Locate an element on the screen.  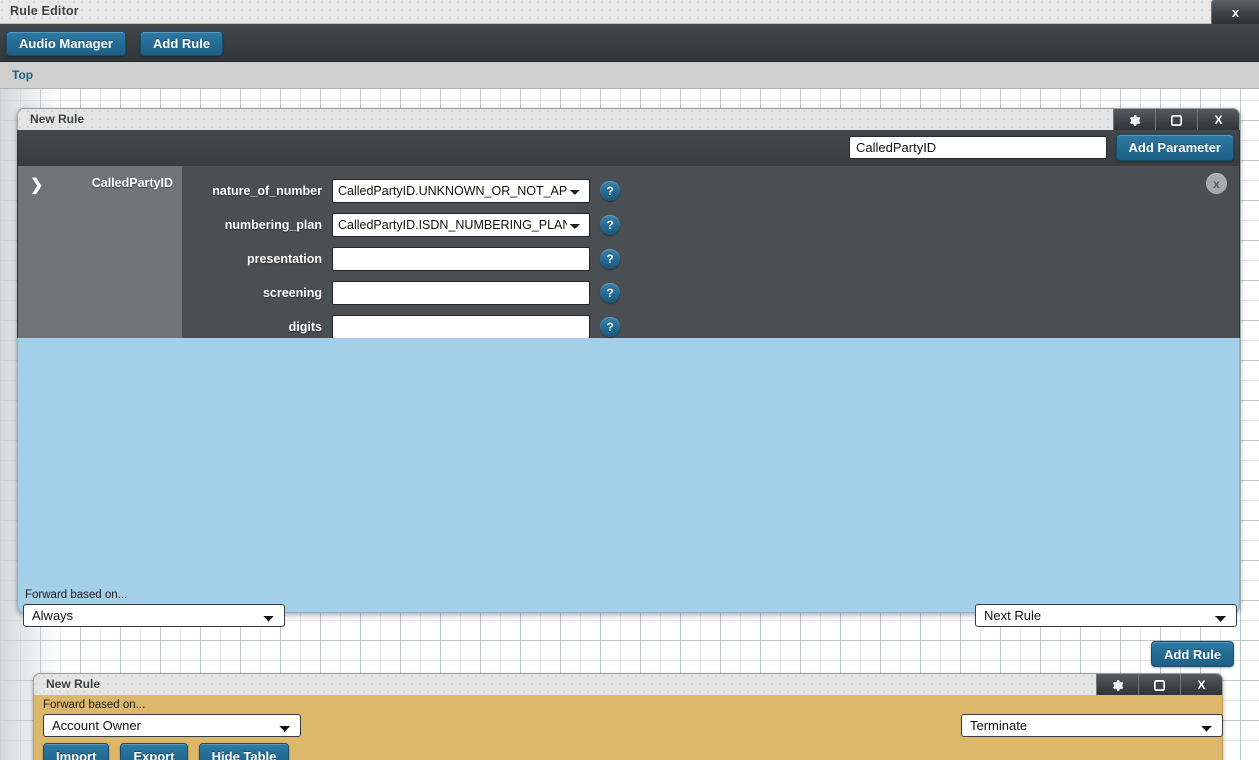
numbering-plan-select: CalledPartyID.ISDN_NUMBERING_PLAN is located at coordinates (461, 225).